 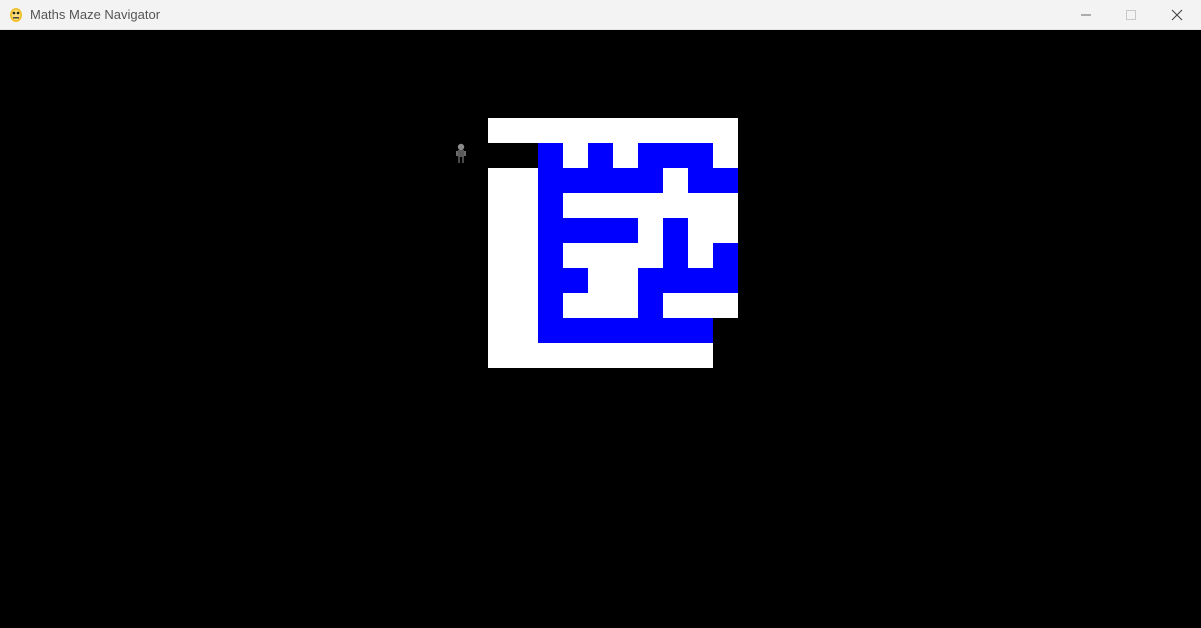 I want to click on maximize-button, so click(x=1131, y=14).